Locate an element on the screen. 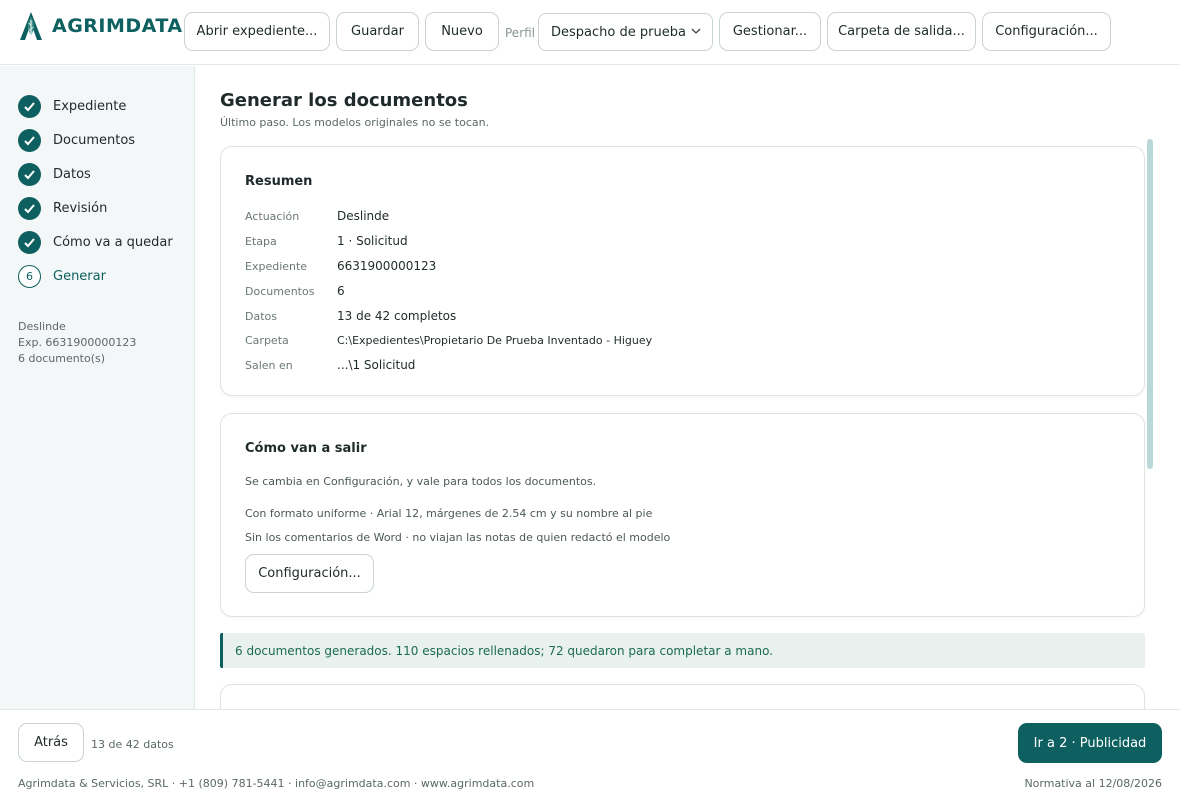 The height and width of the screenshot is (800, 1180). step-expediente: Expediente is located at coordinates (72, 106).